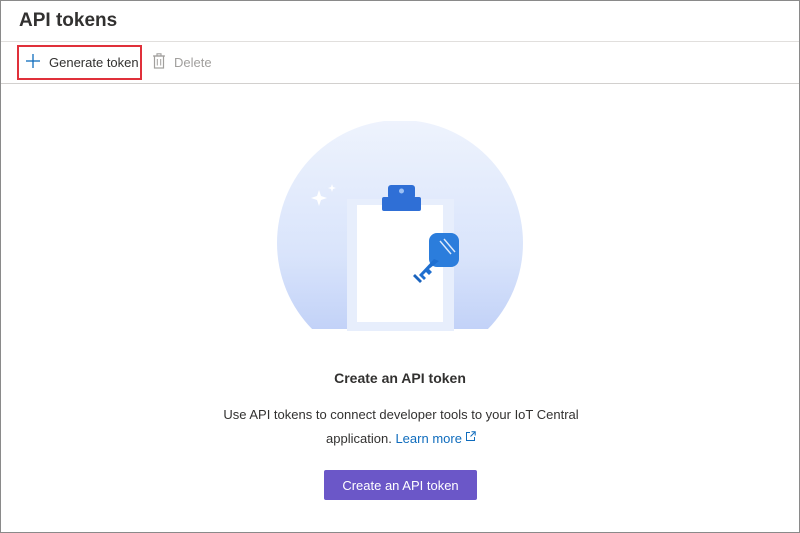 This screenshot has height=533, width=800. What do you see at coordinates (400, 63) in the screenshot?
I see `toolbar: Generate token Delete` at bounding box center [400, 63].